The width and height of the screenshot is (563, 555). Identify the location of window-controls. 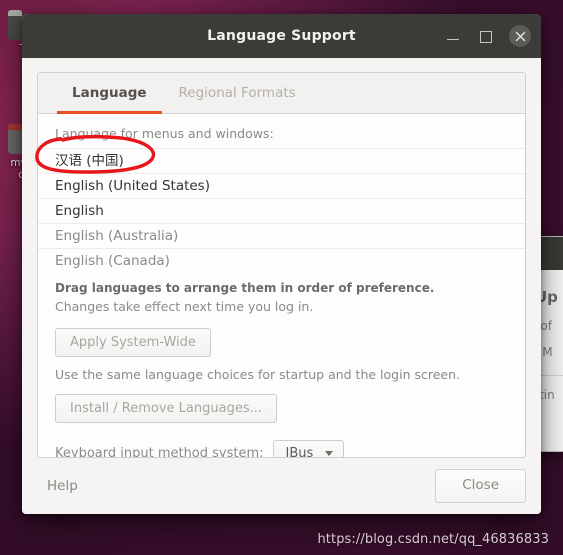
(488, 36).